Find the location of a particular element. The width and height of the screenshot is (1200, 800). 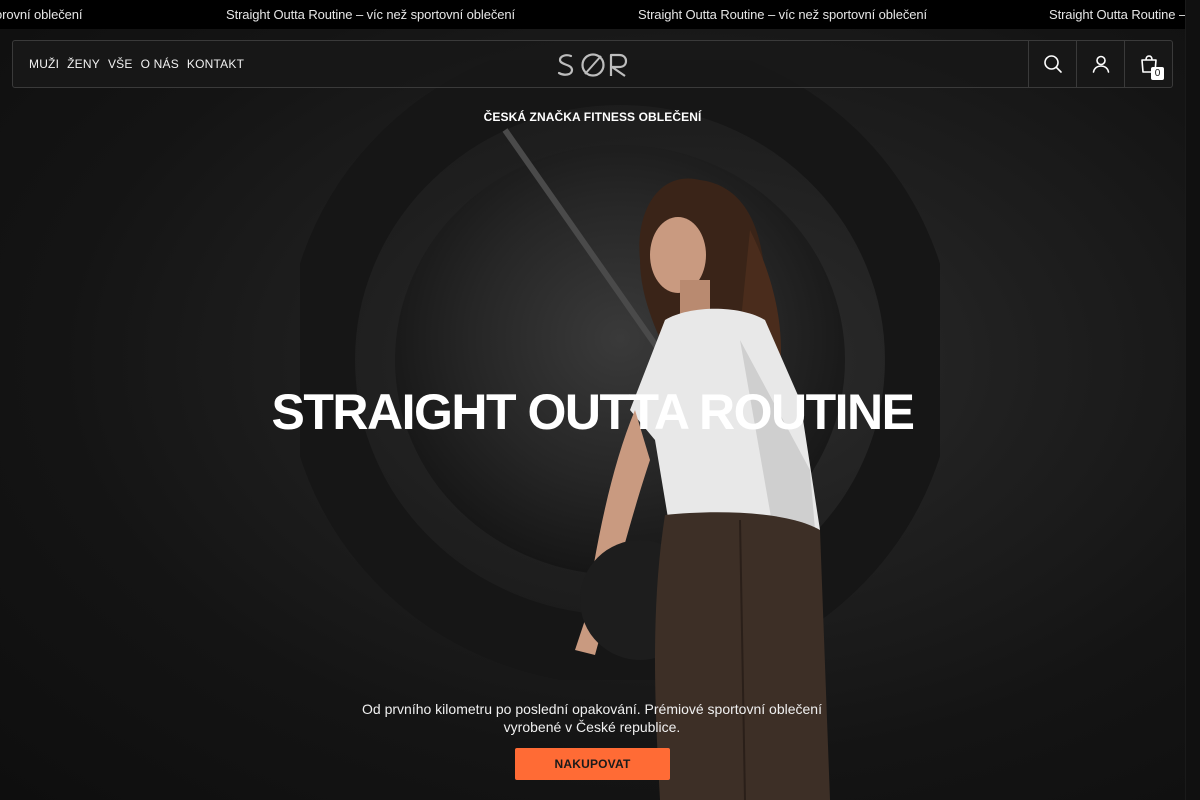

main-nav: MUŽI ŽENY VŠE O NÁS KONTAKT is located at coordinates (136, 64).